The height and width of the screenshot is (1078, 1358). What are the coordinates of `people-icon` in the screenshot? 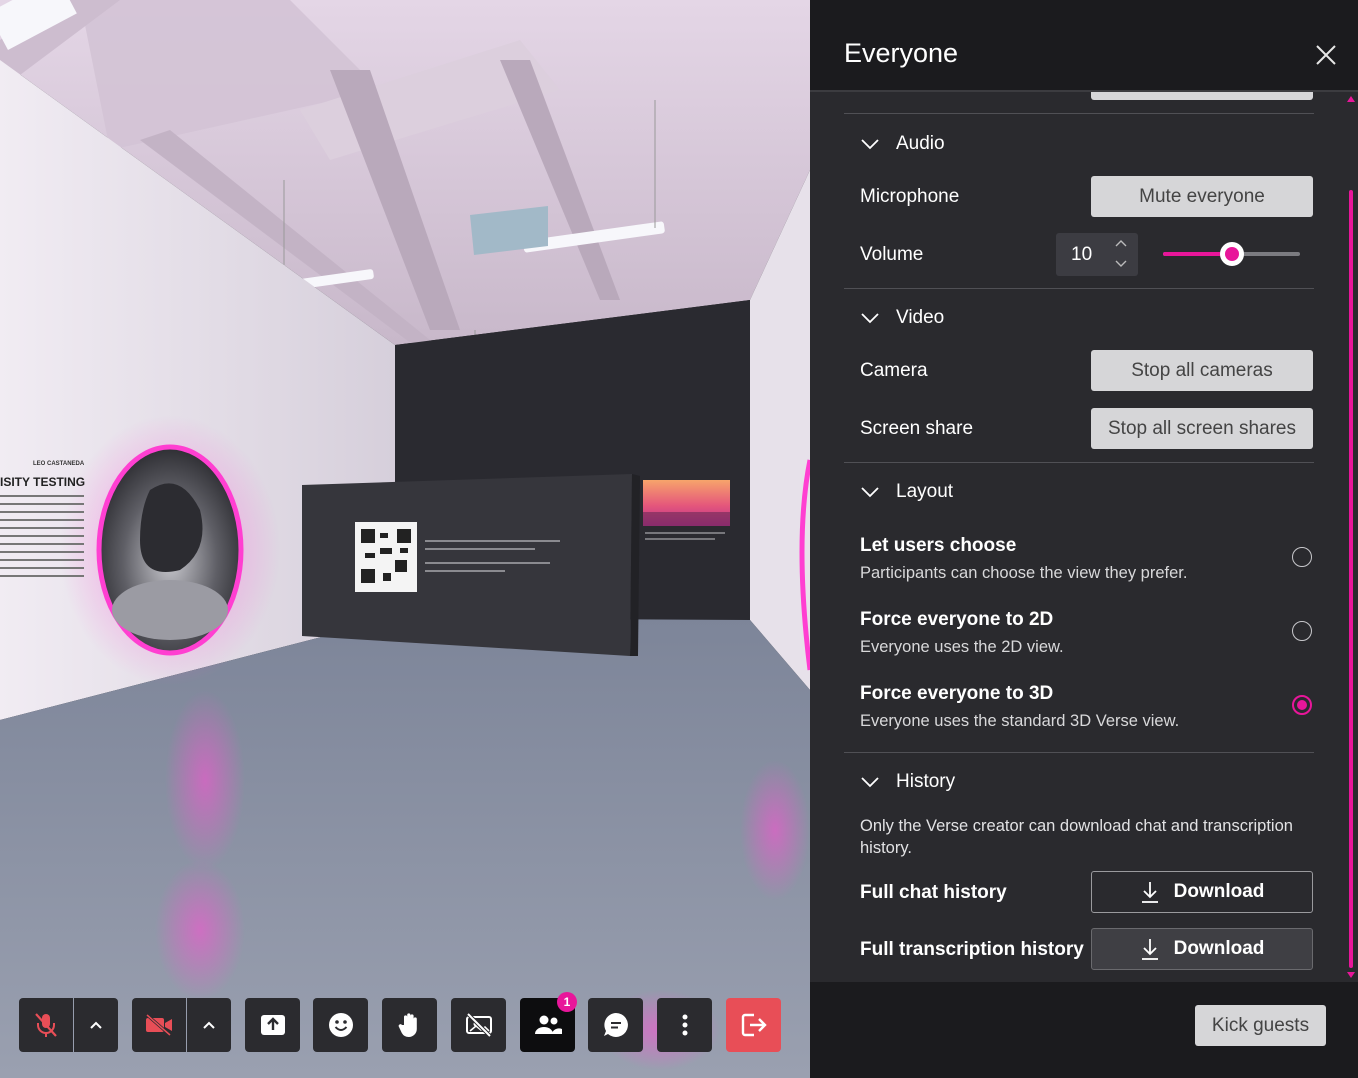 It's located at (548, 1024).